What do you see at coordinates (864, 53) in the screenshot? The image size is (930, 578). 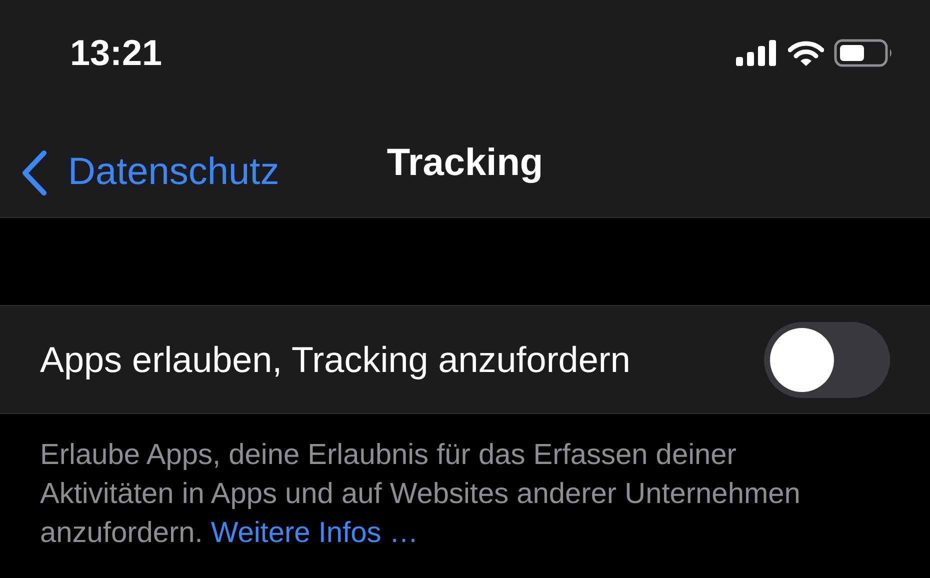 I see `battery-icon` at bounding box center [864, 53].